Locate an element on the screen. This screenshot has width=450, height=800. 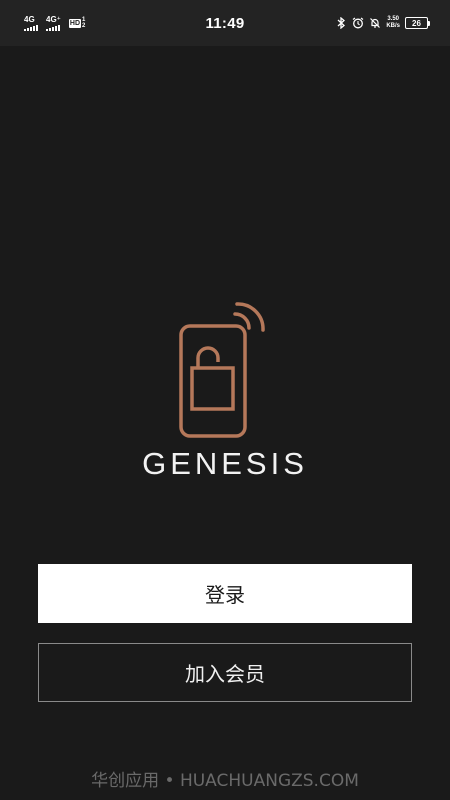
brand-name: GENESIS is located at coordinates (225, 463).